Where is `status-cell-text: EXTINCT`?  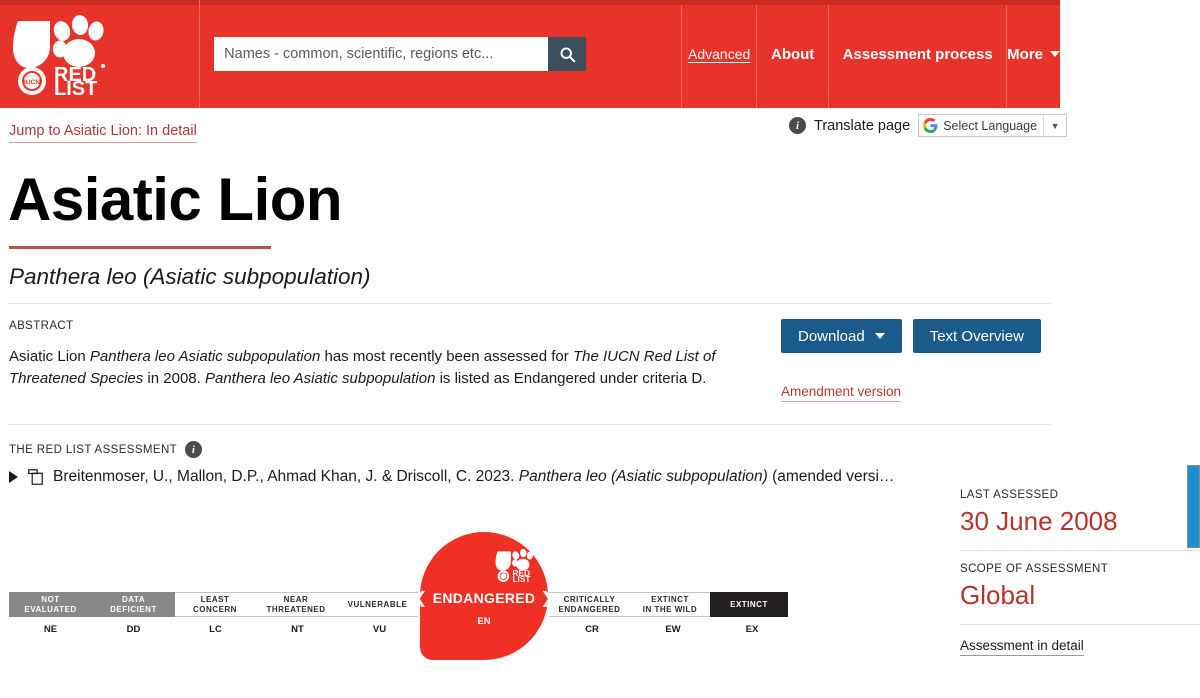 status-cell-text: EXTINCT is located at coordinates (749, 604).